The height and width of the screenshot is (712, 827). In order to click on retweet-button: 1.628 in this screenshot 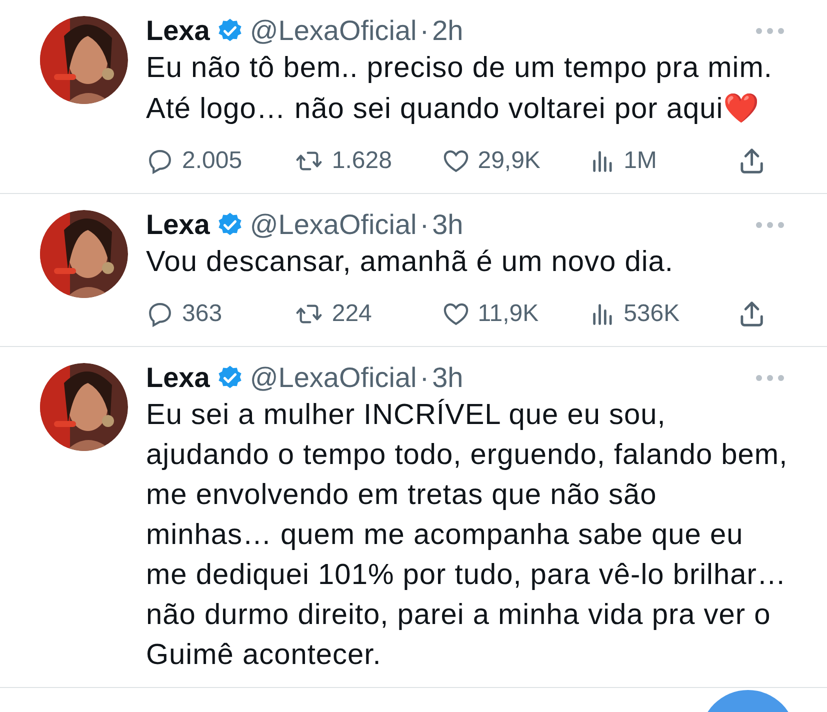, I will do `click(368, 161)`.